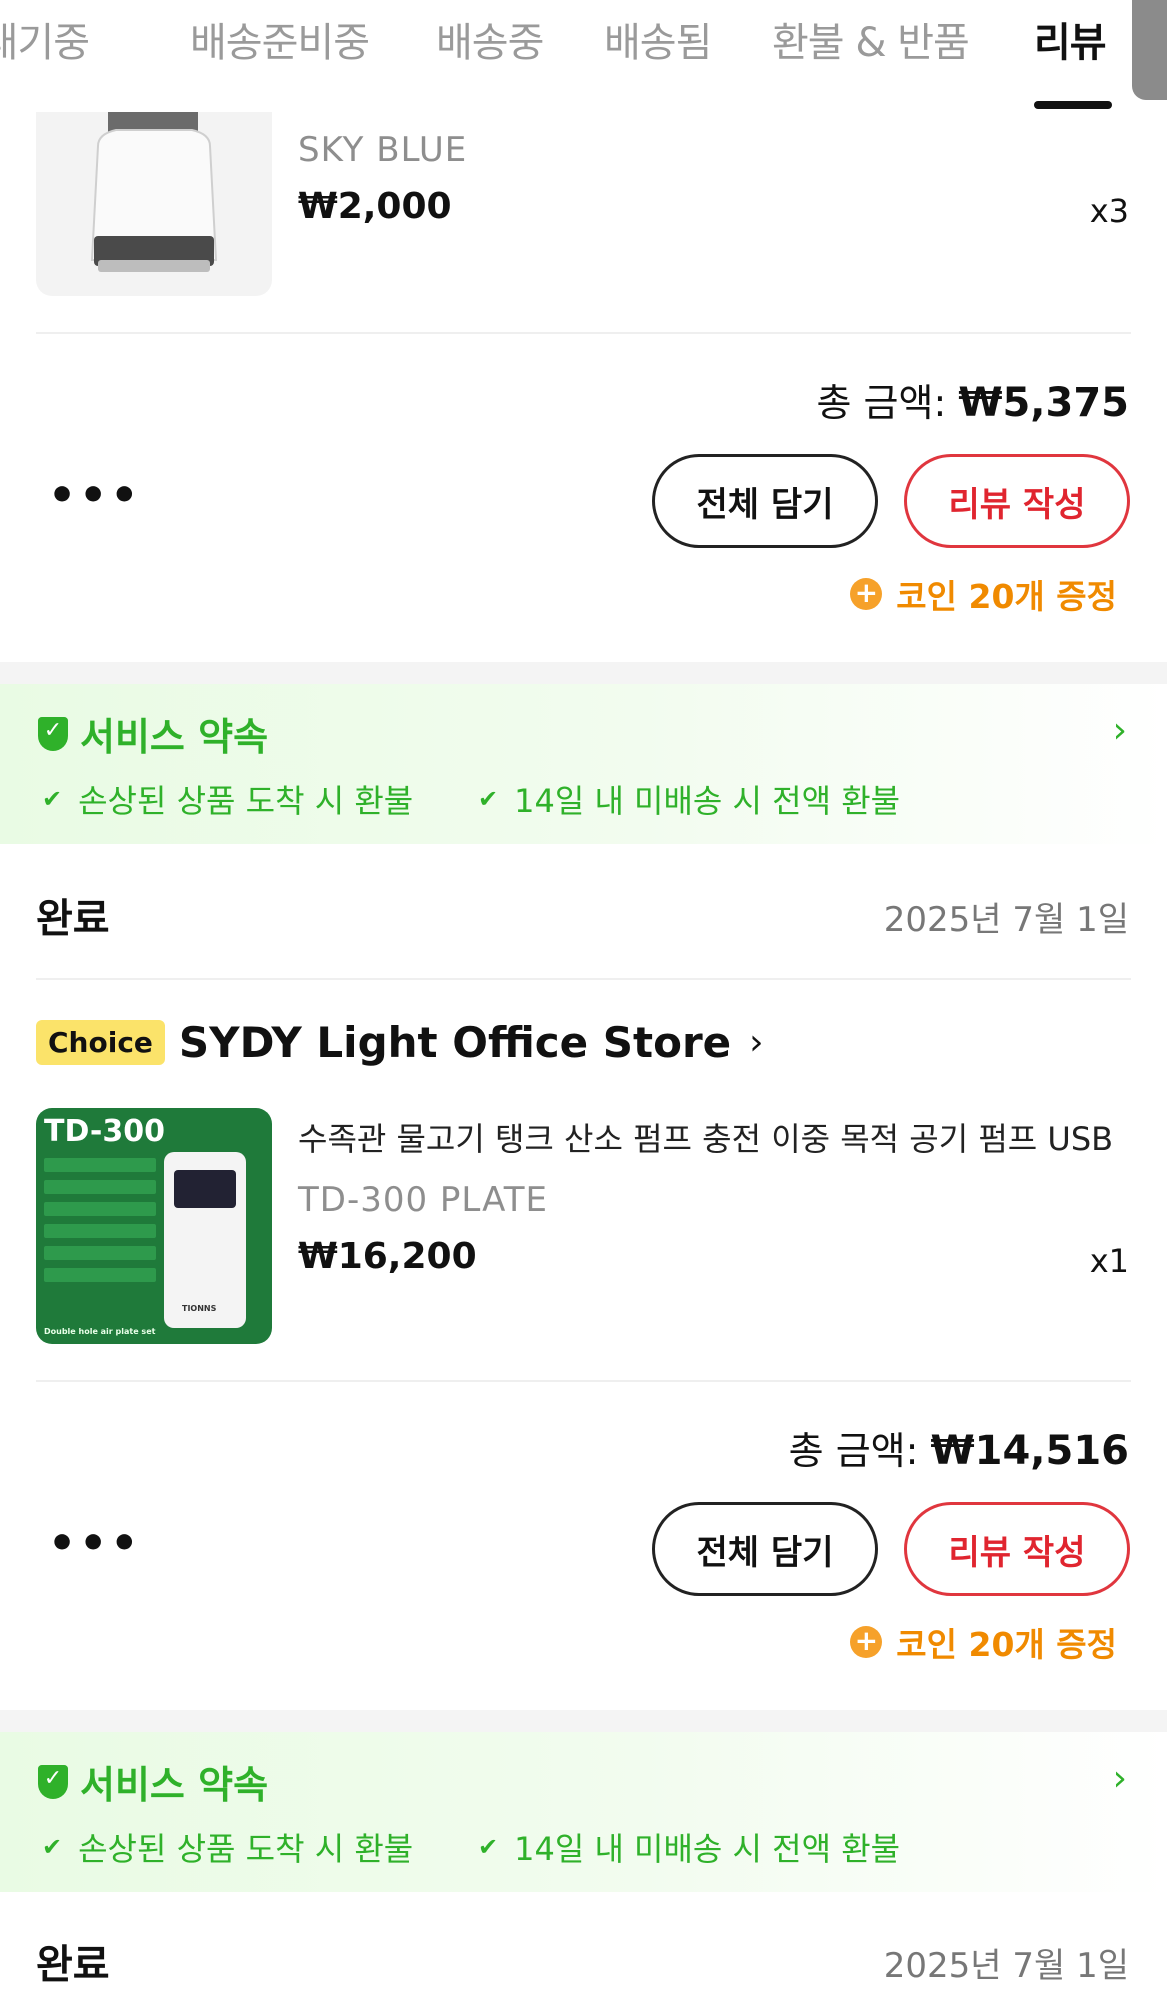 Image resolution: width=1167 pixels, height=2000 pixels. I want to click on active-tab-indicator, so click(1073, 105).